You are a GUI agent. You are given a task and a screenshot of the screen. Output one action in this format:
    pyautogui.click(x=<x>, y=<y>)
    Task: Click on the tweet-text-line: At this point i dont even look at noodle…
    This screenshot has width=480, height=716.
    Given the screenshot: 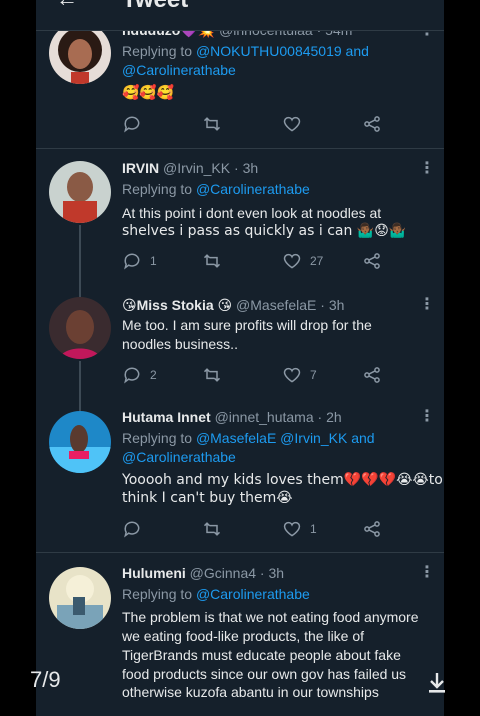 What is the action you would take?
    pyautogui.click(x=252, y=213)
    